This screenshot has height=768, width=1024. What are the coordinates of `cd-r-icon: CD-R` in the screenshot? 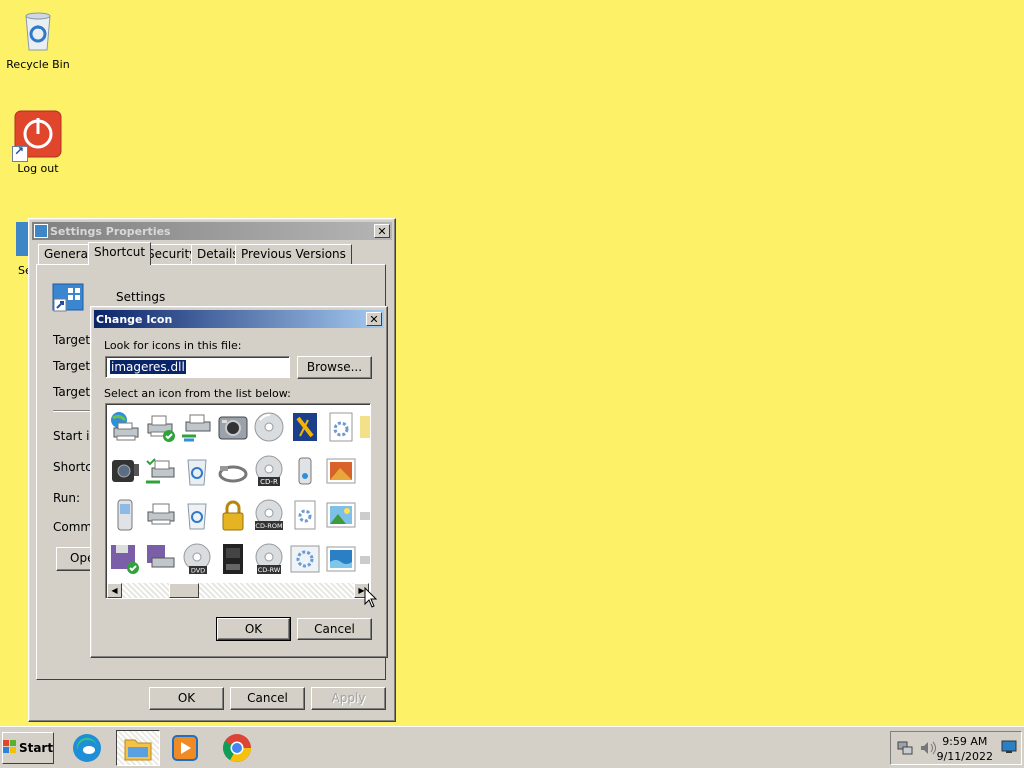 It's located at (269, 471).